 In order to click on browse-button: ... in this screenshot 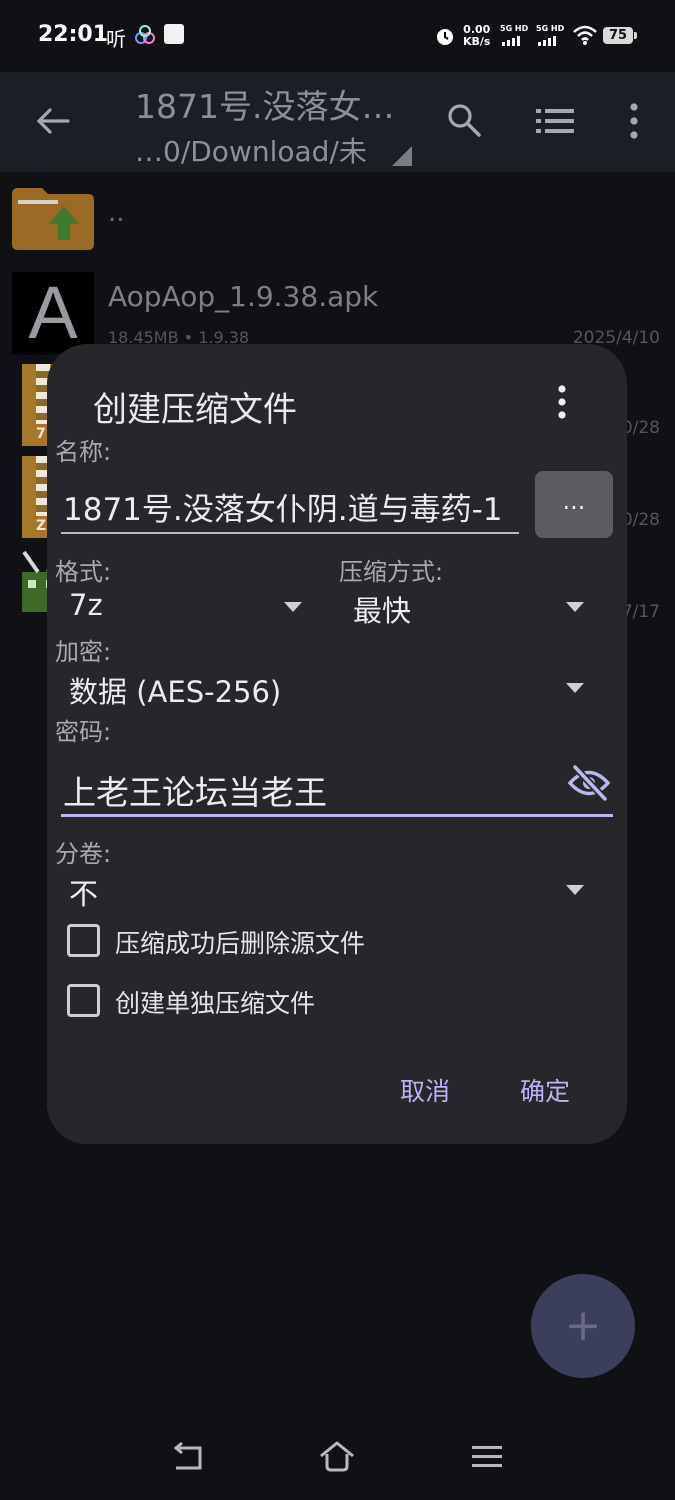, I will do `click(574, 504)`.